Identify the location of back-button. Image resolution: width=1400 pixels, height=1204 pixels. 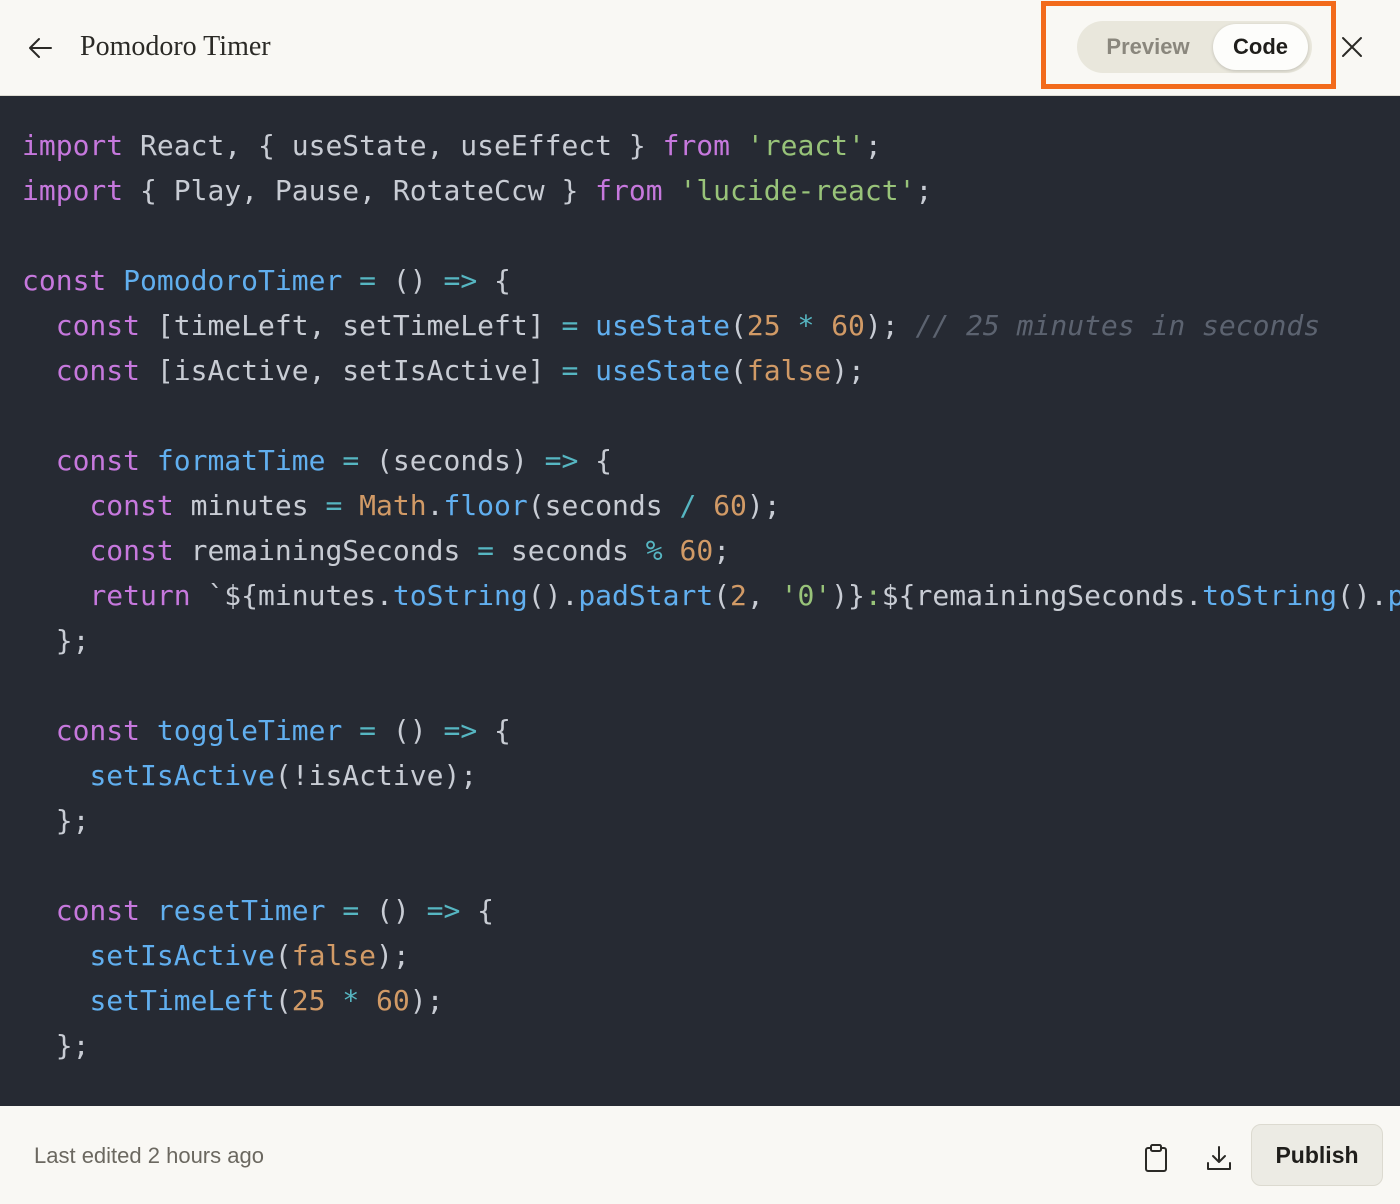
(40, 48).